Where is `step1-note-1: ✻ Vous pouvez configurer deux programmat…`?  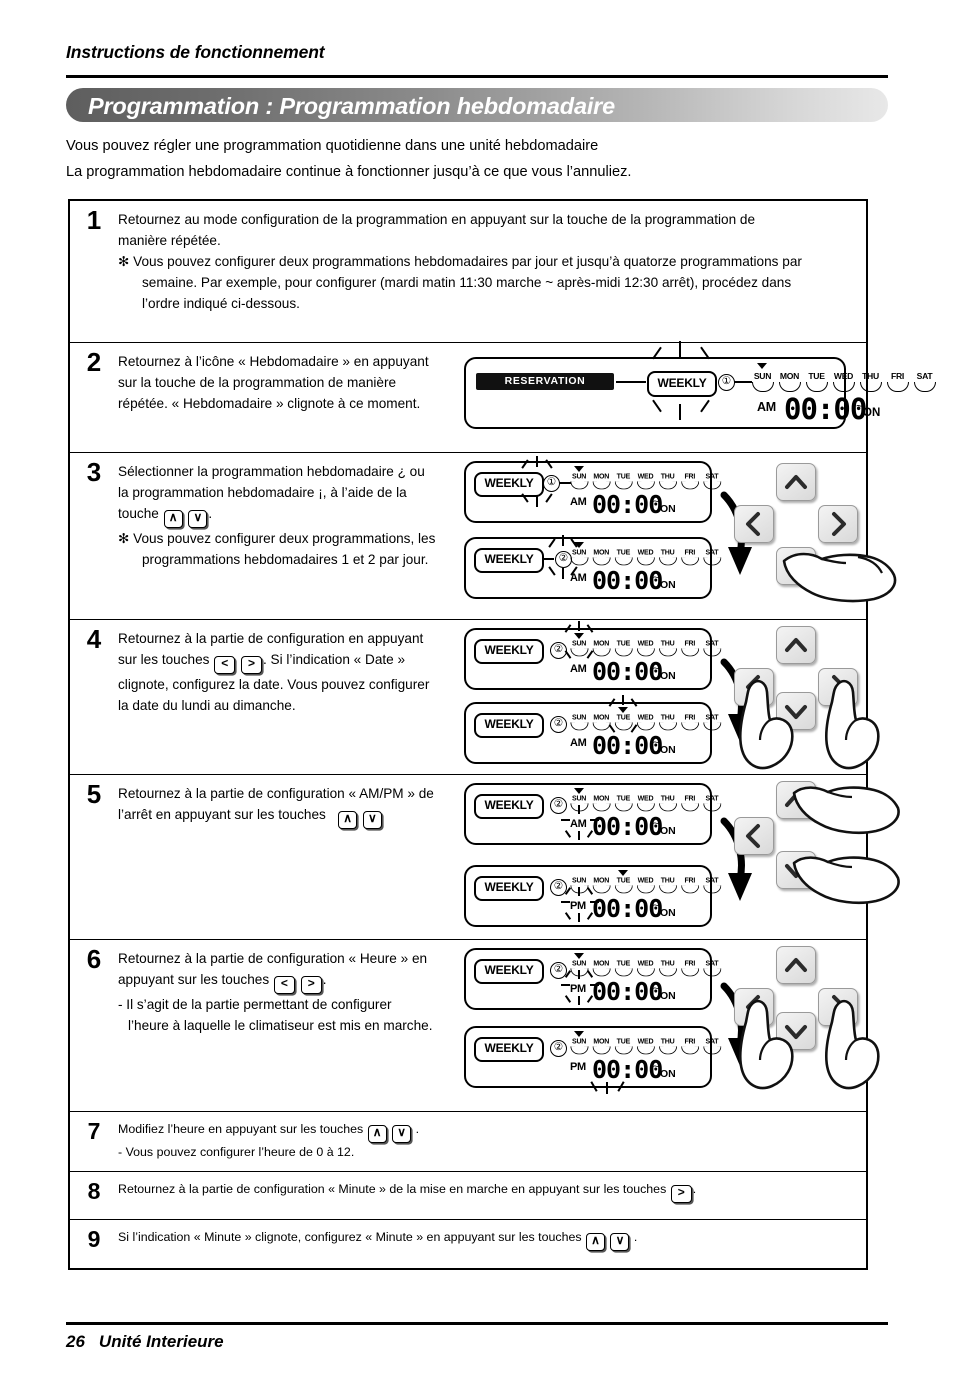 step1-note-1: ✻ Vous pouvez configurer deux programmat… is located at coordinates (460, 261).